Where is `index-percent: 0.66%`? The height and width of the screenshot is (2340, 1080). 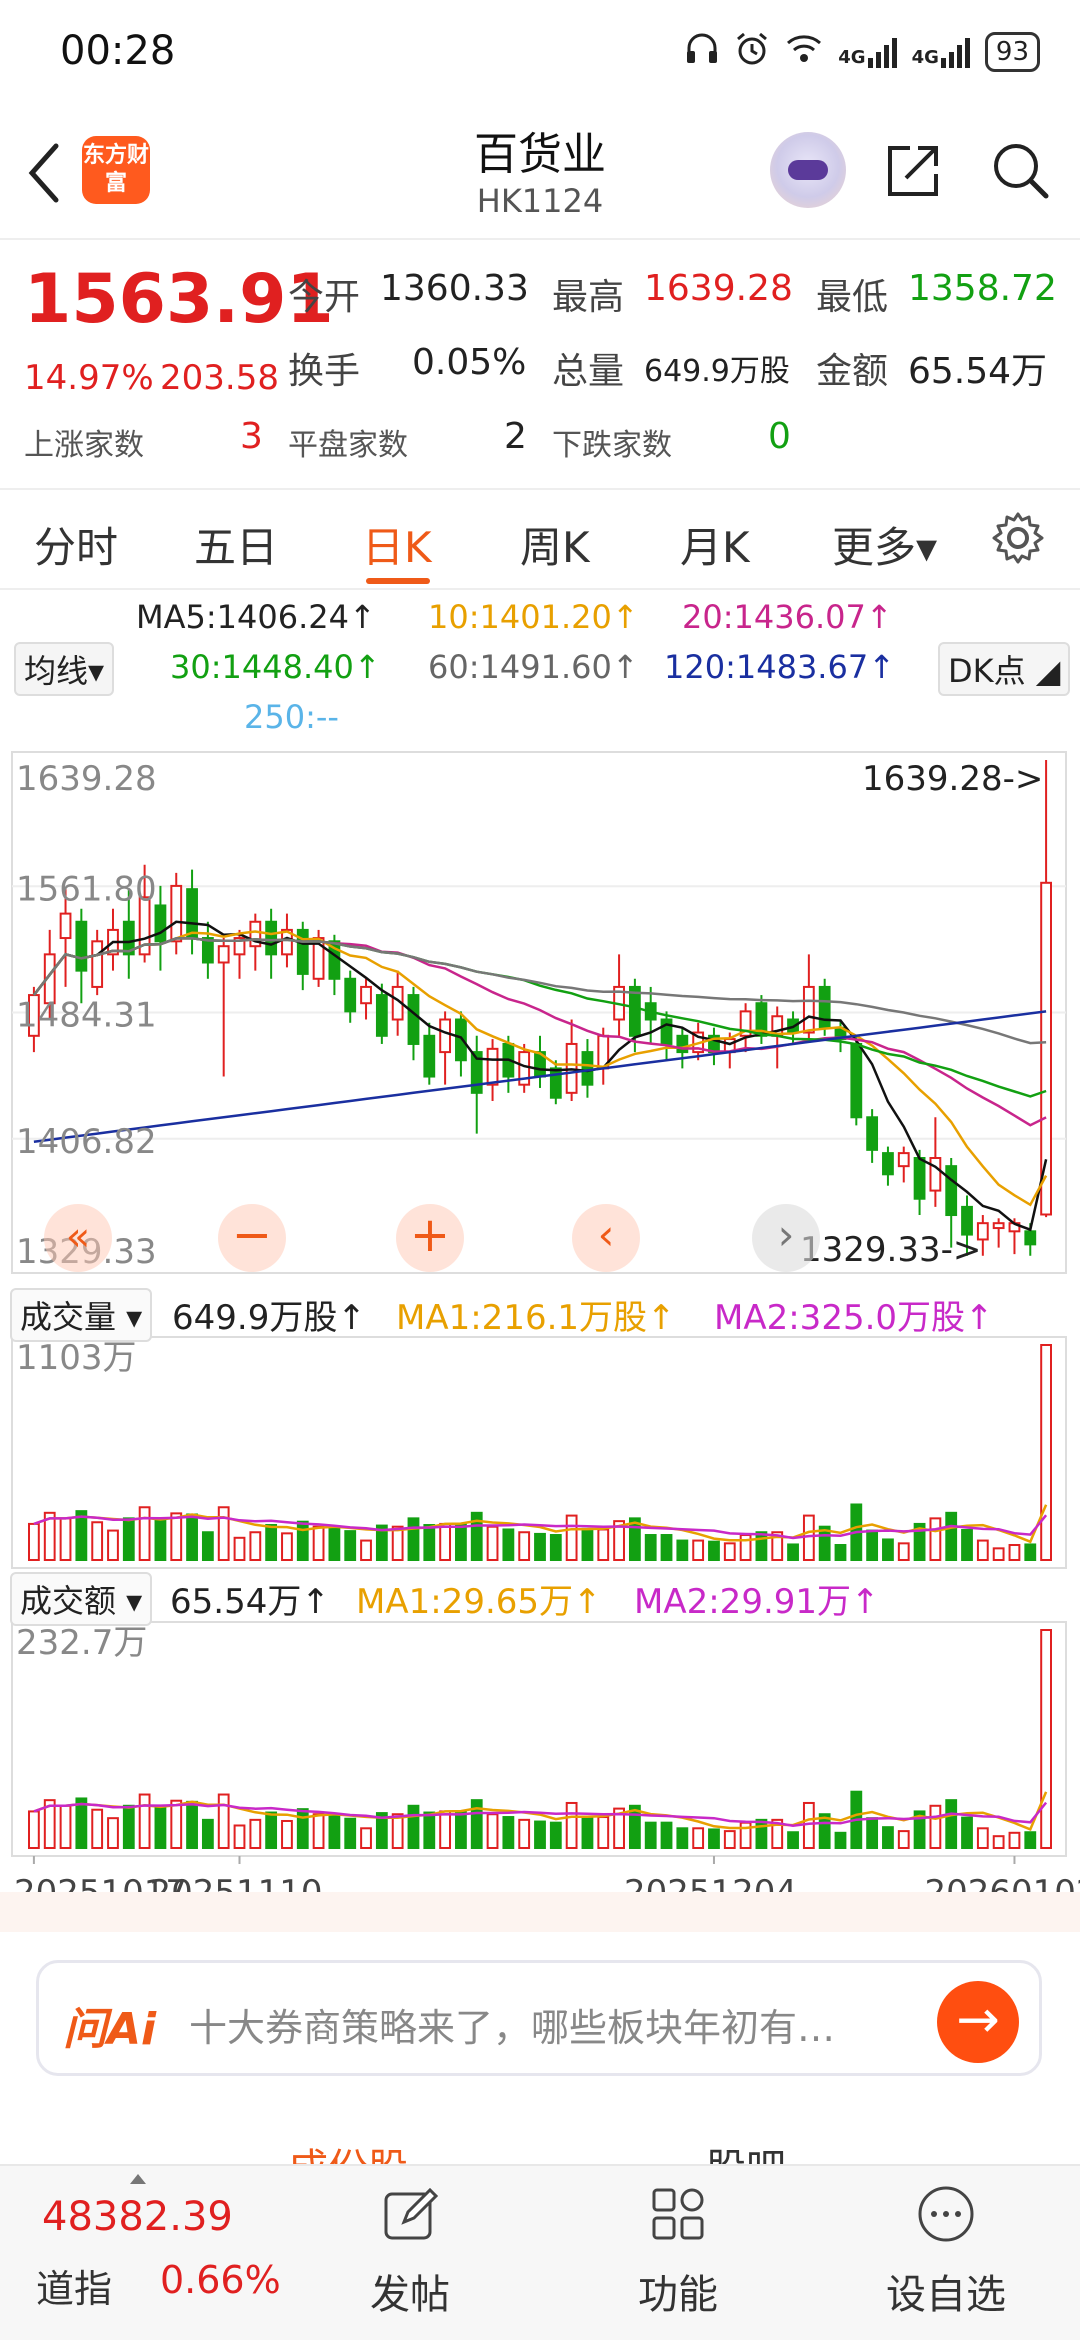 index-percent: 0.66% is located at coordinates (220, 2280).